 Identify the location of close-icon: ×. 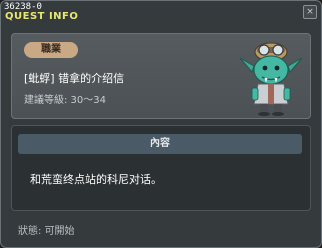
(310, 12).